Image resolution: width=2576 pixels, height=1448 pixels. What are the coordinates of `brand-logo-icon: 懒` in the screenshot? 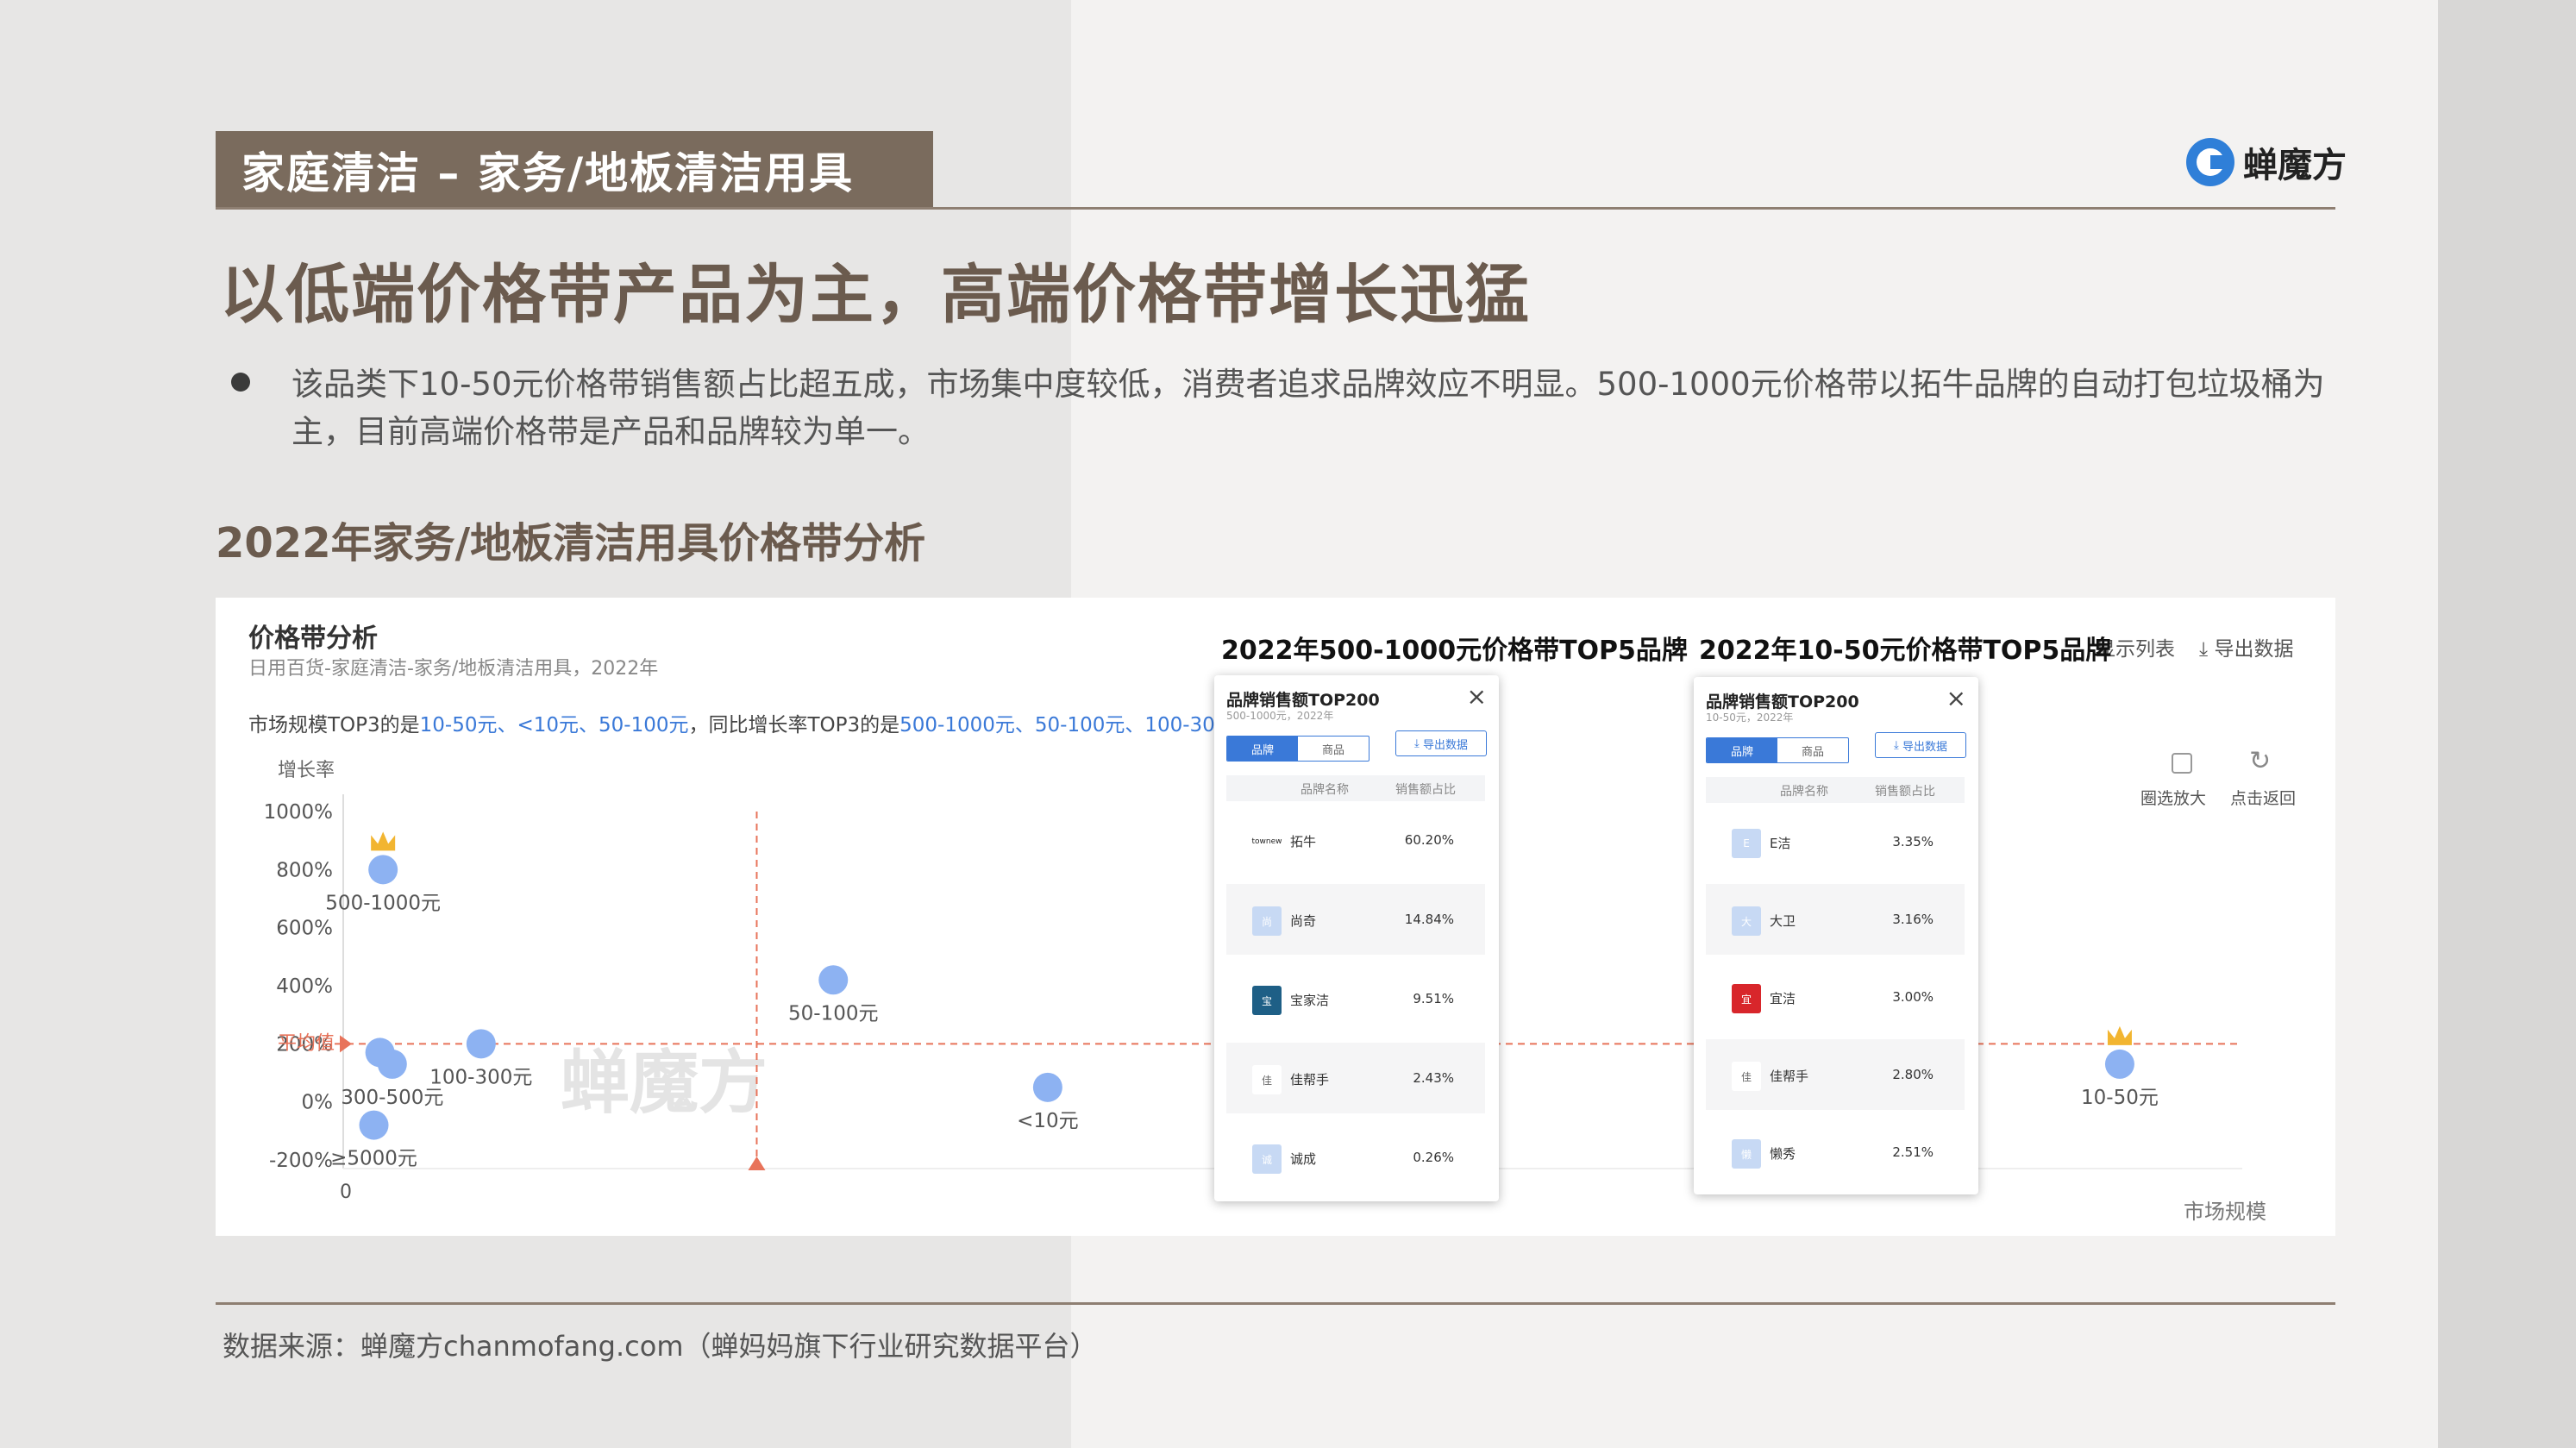 It's located at (1746, 1154).